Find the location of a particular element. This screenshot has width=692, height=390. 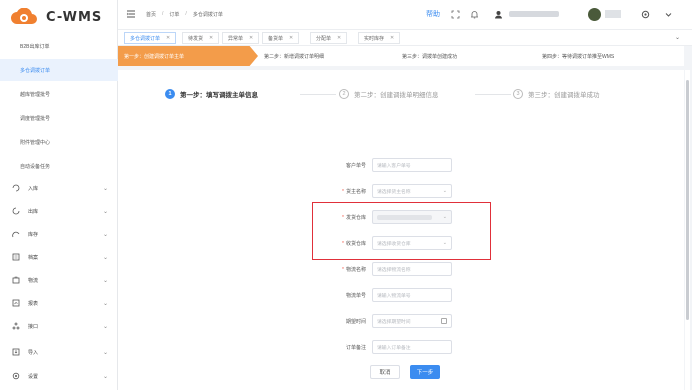

sidebar-item-multi-warehouse-transfer: 多仓调拨订单 is located at coordinates (59, 70).